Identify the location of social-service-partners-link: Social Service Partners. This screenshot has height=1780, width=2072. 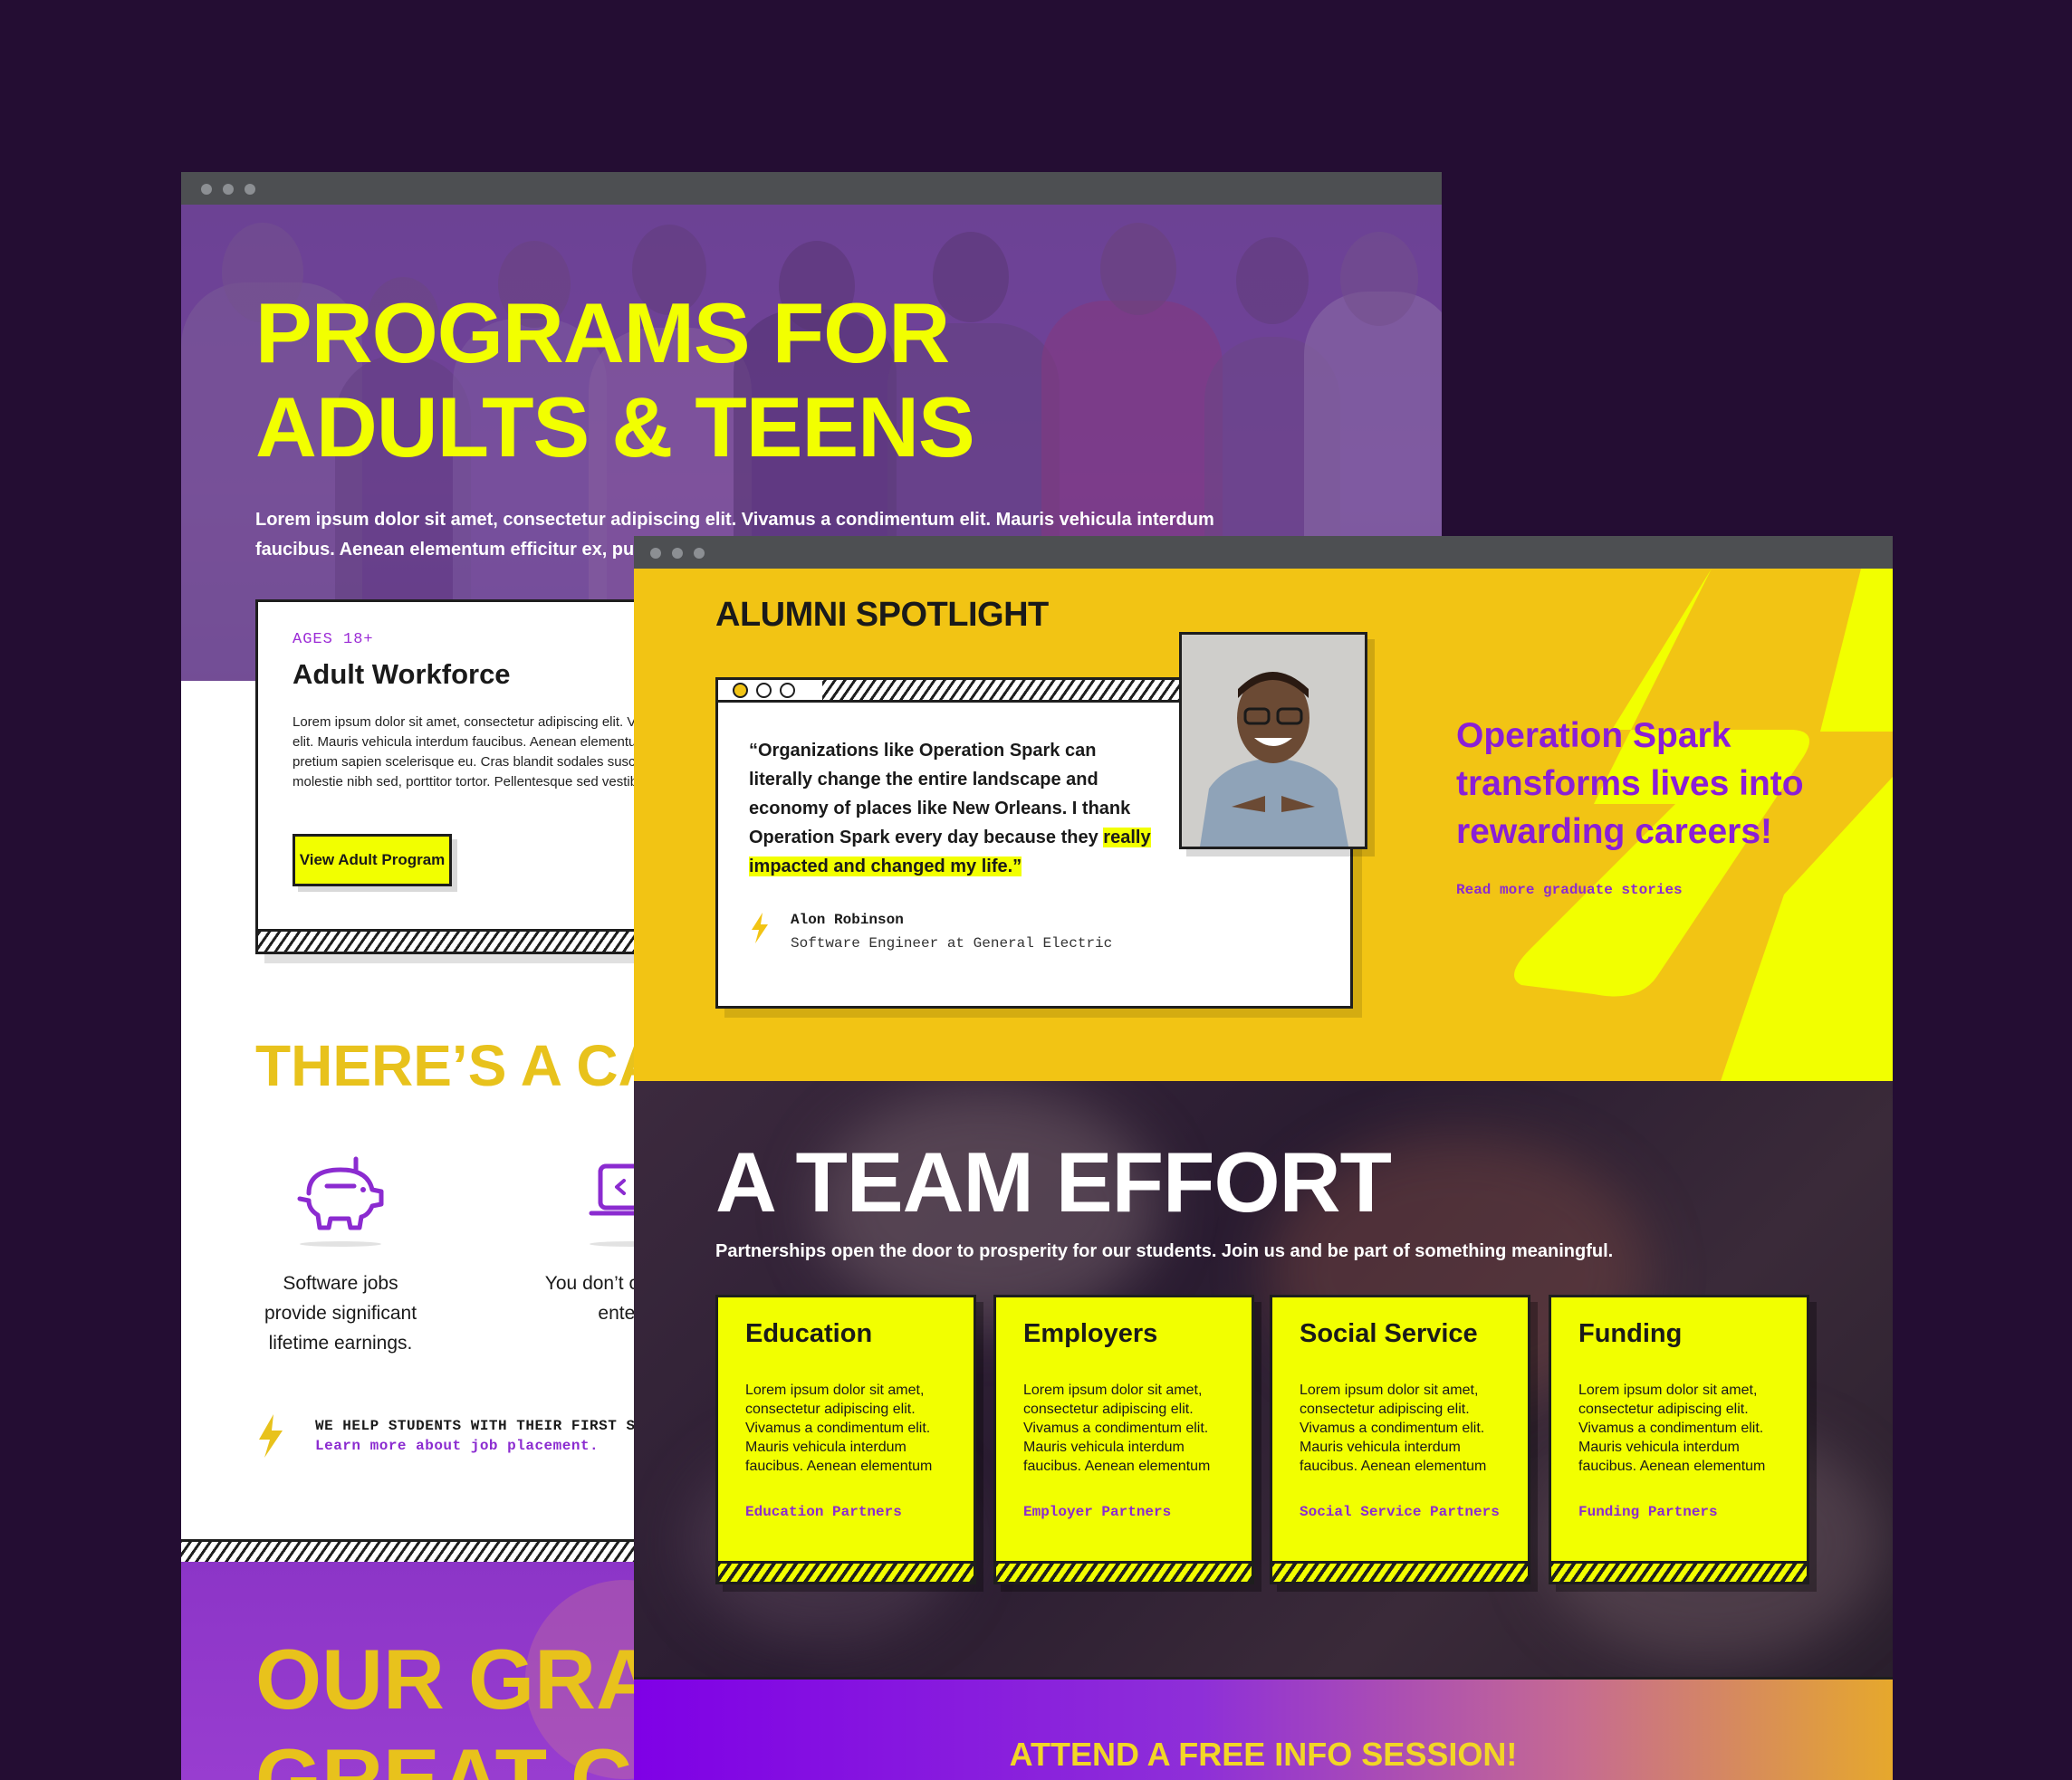
(1400, 1512).